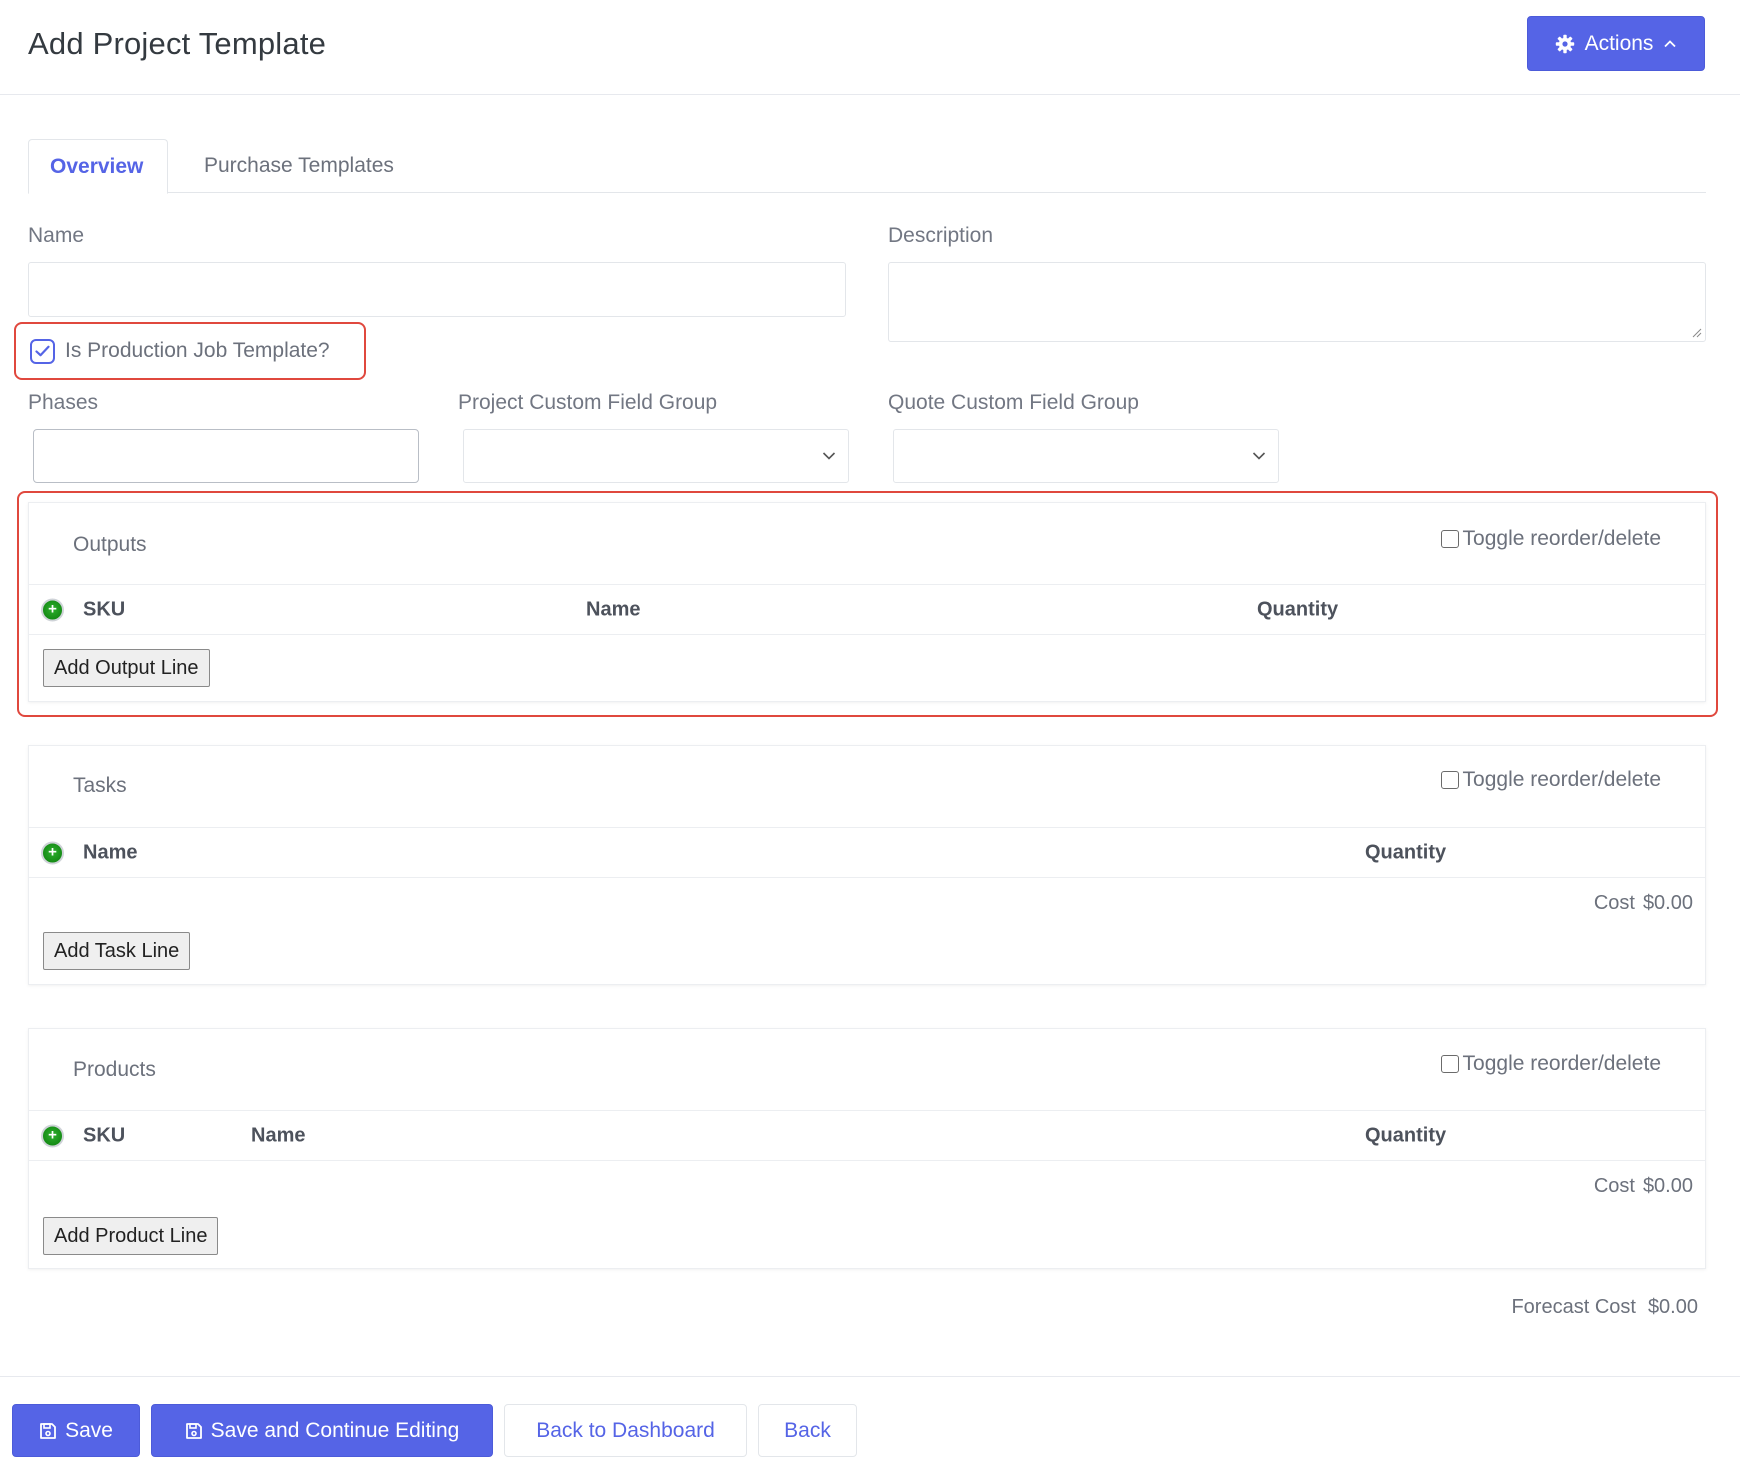 The height and width of the screenshot is (1471, 1740). I want to click on add-product-line-button: Add Product Line, so click(131, 1236).